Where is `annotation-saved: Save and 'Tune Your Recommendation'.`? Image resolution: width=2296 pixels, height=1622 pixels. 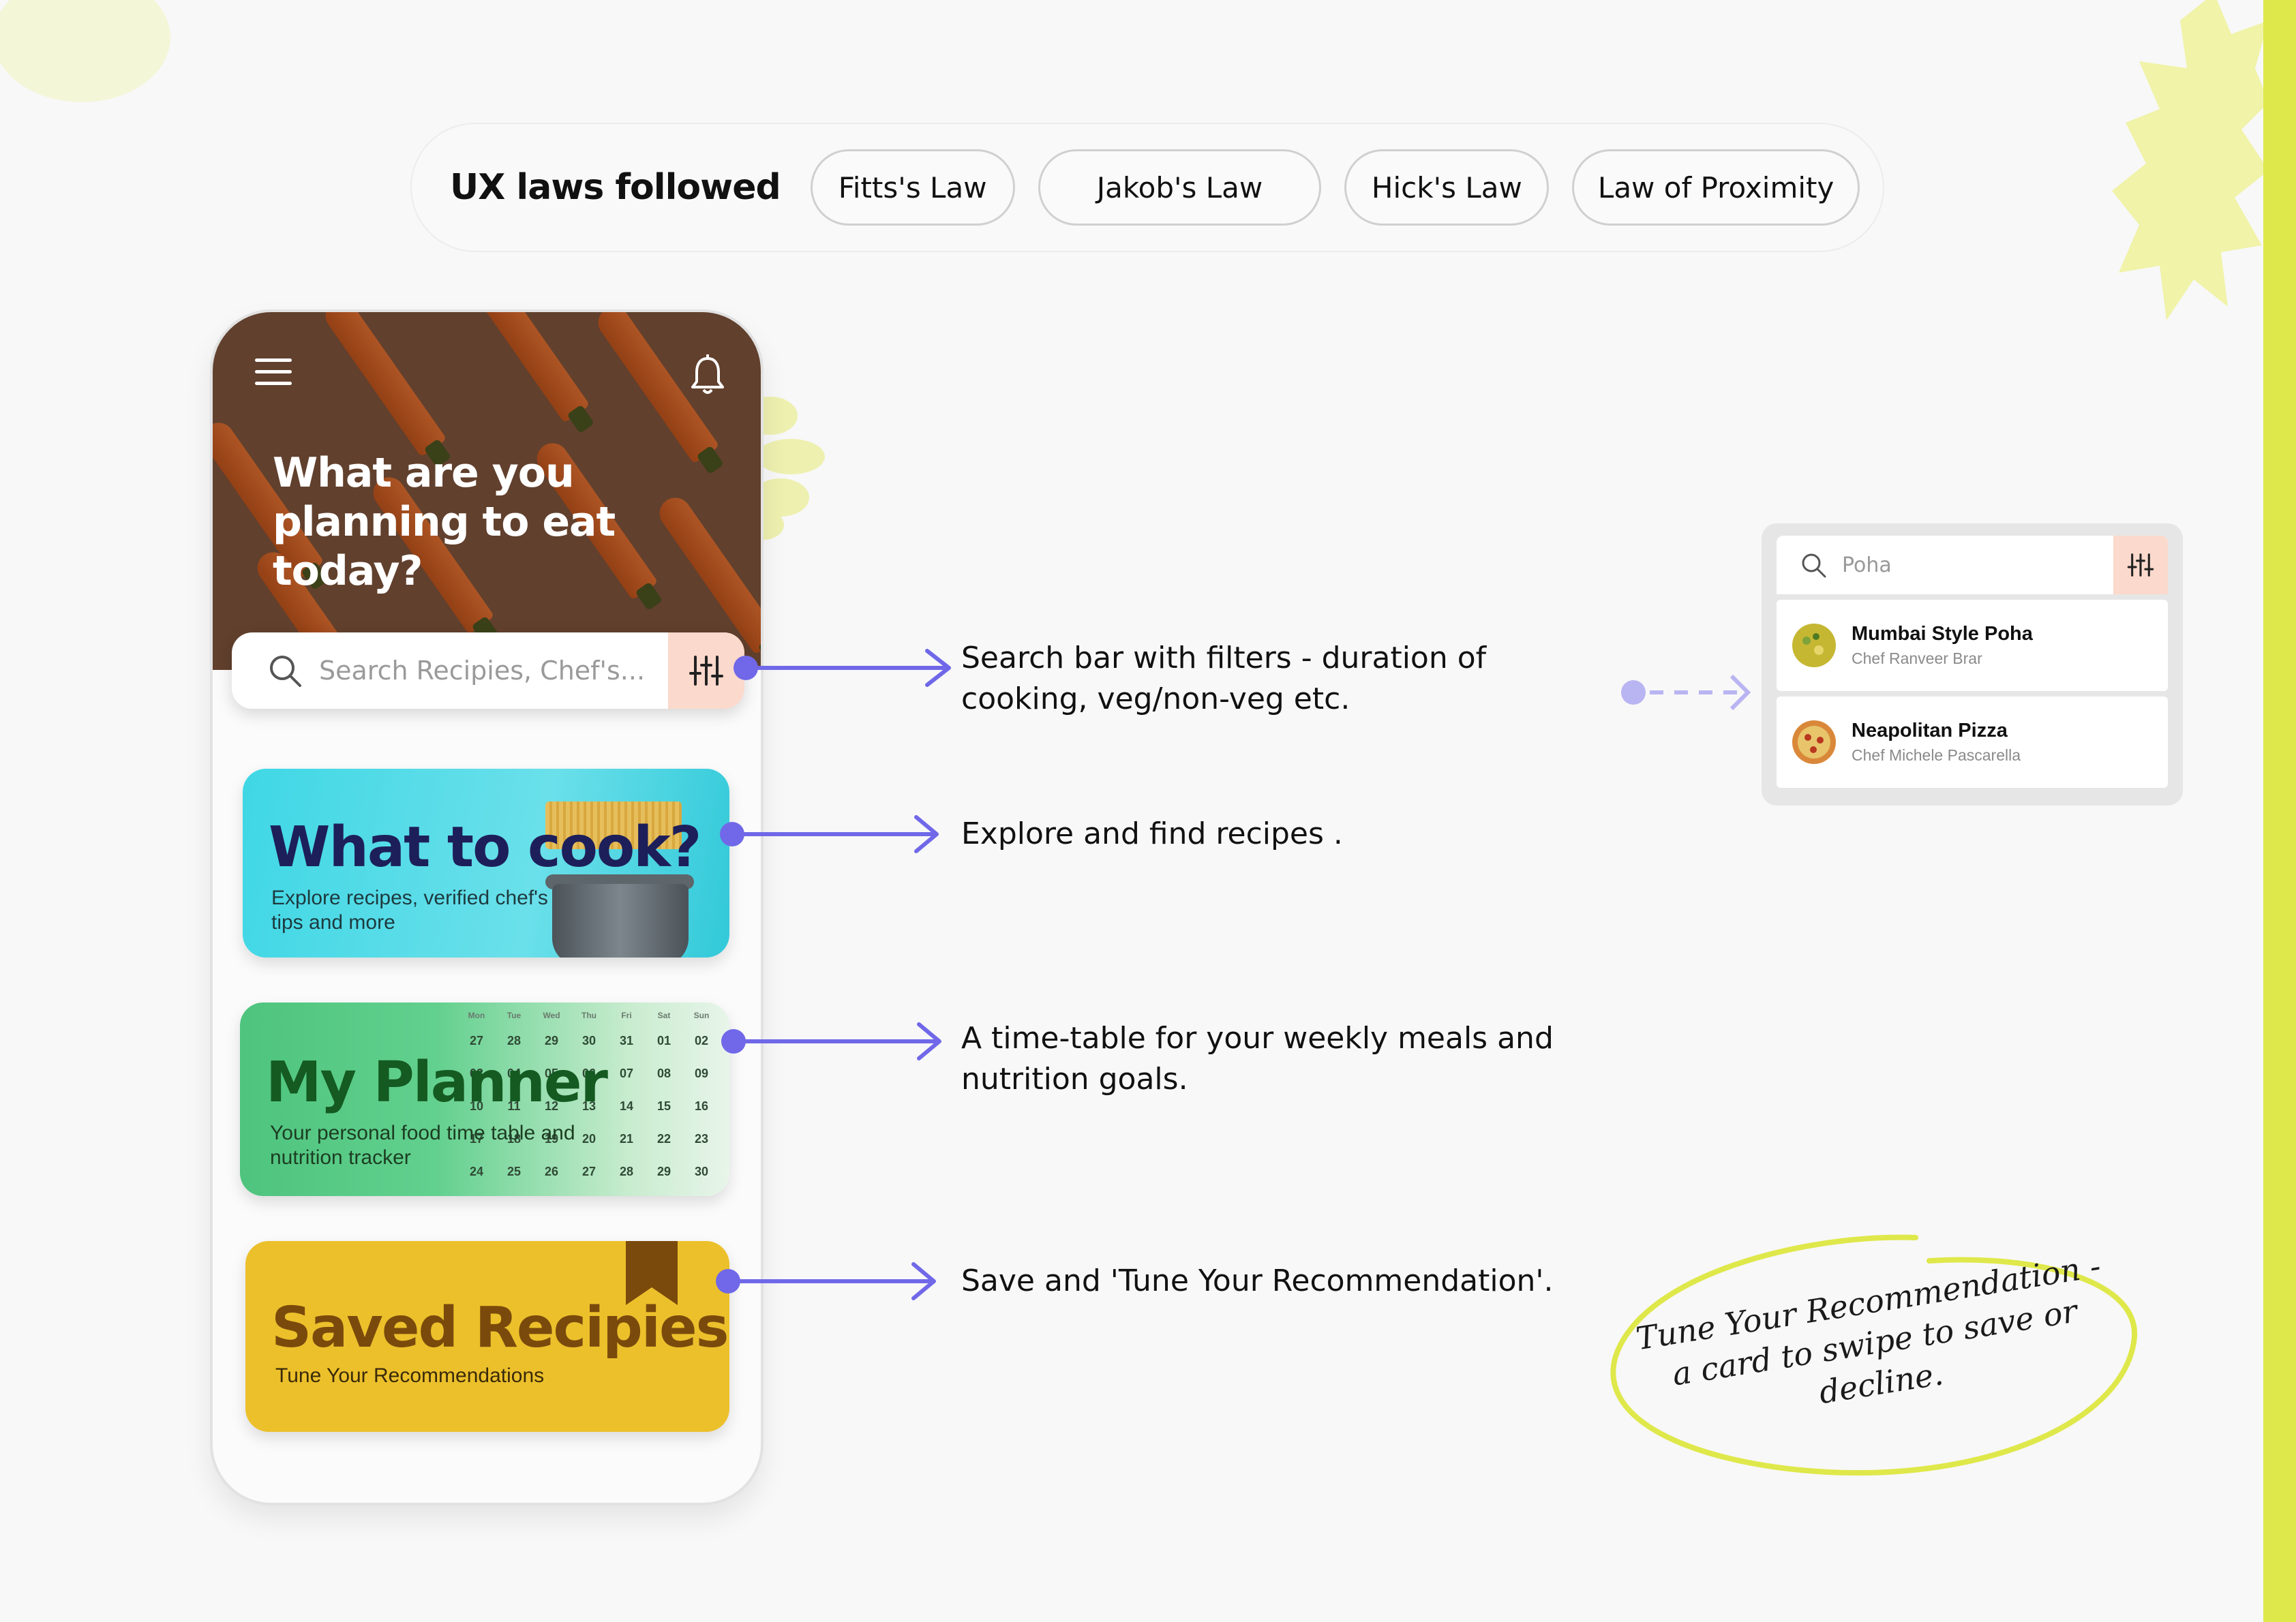 annotation-saved: Save and 'Tune Your Recommendation'. is located at coordinates (1257, 1281).